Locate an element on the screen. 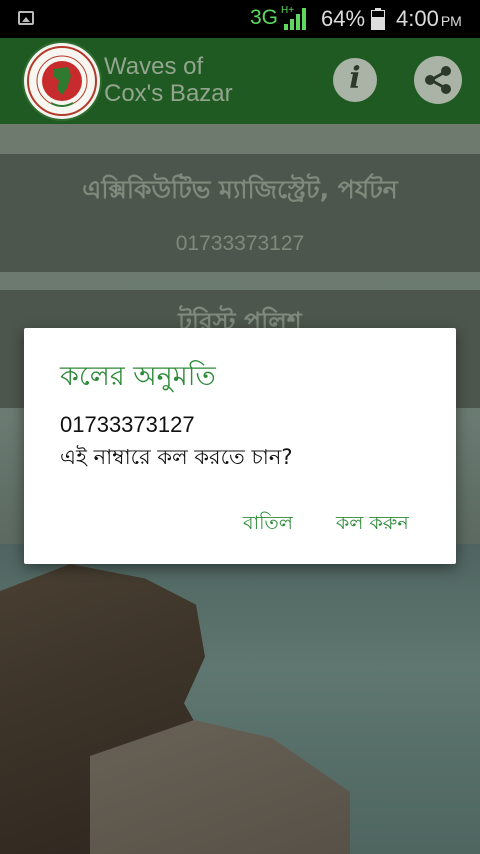  logo-emblem is located at coordinates (62, 81).